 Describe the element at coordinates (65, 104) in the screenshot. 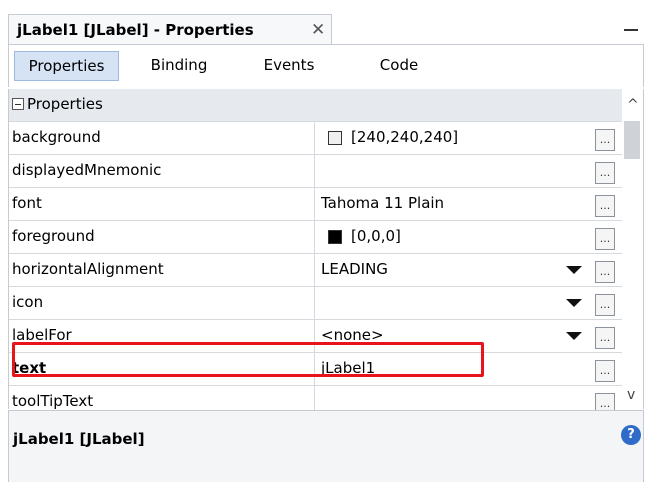

I see `category-label: Properties` at that location.